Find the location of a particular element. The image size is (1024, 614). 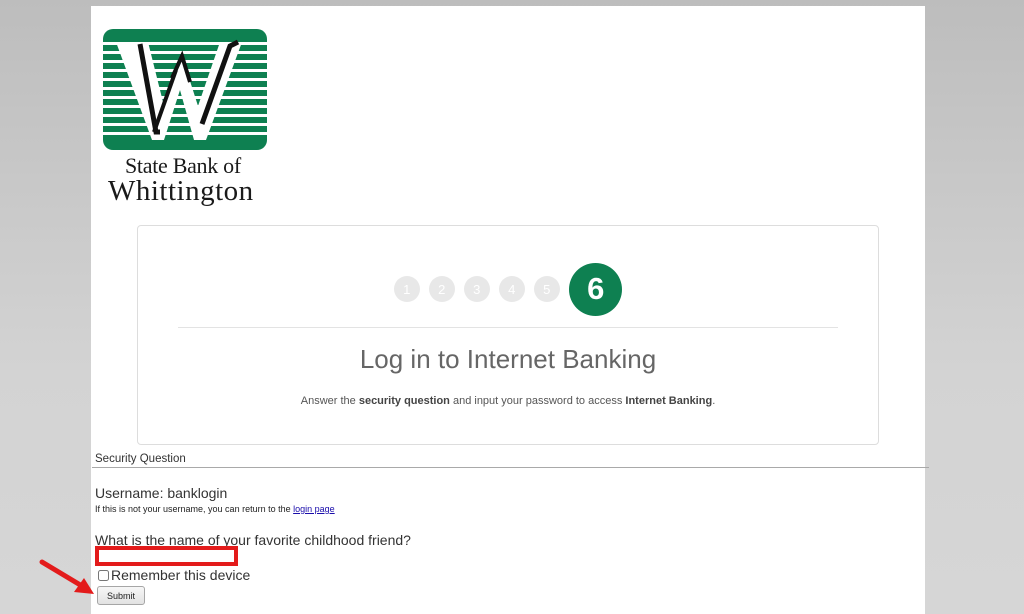

remember-device: Remember this device is located at coordinates (174, 575).